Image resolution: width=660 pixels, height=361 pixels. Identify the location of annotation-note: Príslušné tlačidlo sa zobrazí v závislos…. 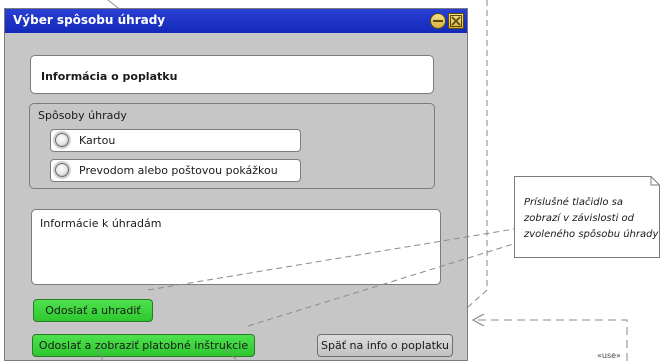
(587, 217).